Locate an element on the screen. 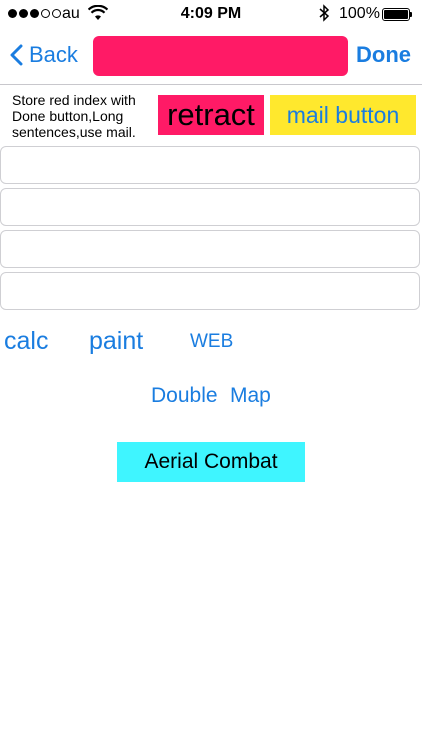  status-bar: au 4:09 PM 100% is located at coordinates (211, 15).